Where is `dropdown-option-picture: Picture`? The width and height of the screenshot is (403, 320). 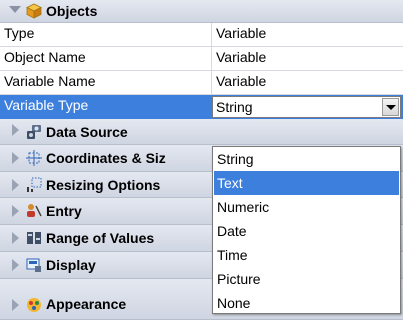
dropdown-option-picture: Picture is located at coordinates (306, 279).